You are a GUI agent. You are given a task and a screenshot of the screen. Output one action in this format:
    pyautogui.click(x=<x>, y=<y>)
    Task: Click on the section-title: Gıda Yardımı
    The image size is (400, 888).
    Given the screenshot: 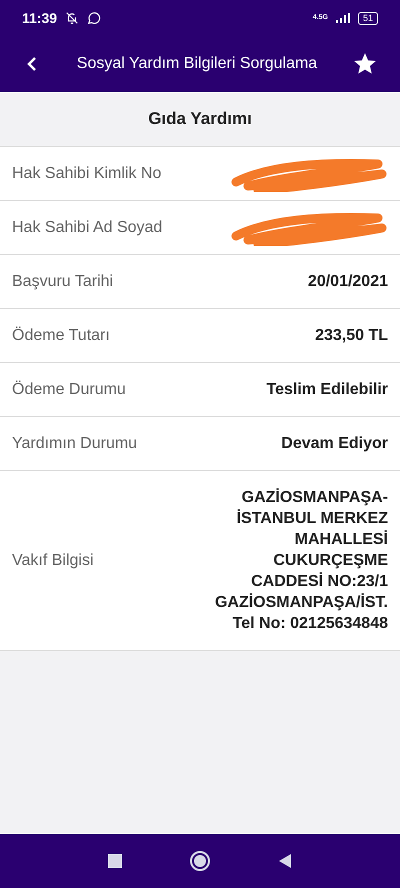 What is the action you would take?
    pyautogui.click(x=200, y=119)
    